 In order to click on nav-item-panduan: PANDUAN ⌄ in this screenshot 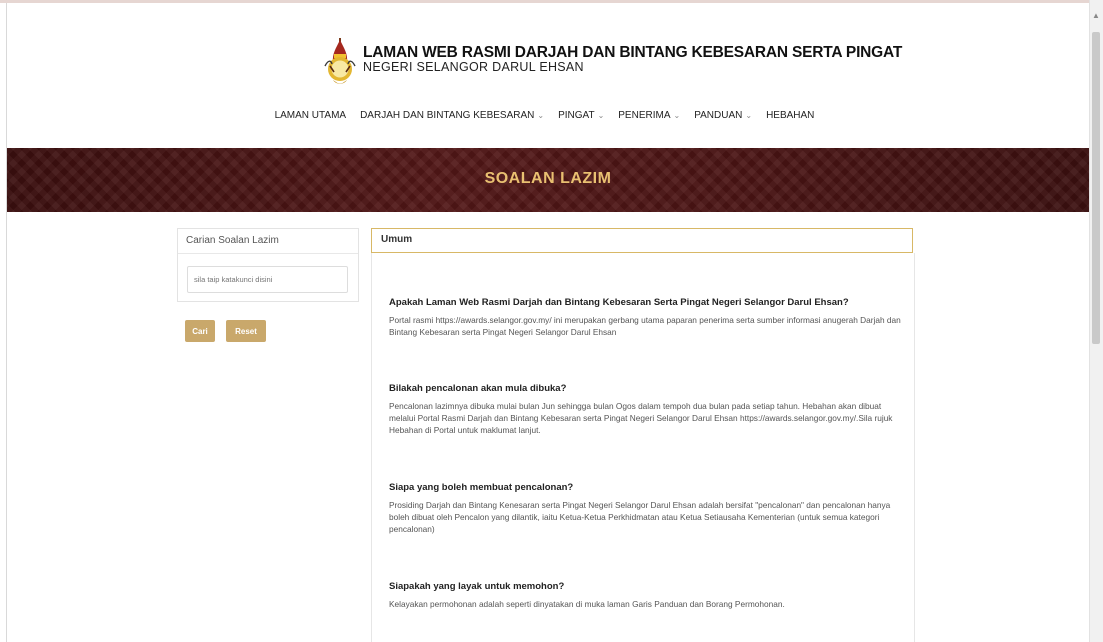, I will do `click(723, 115)`.